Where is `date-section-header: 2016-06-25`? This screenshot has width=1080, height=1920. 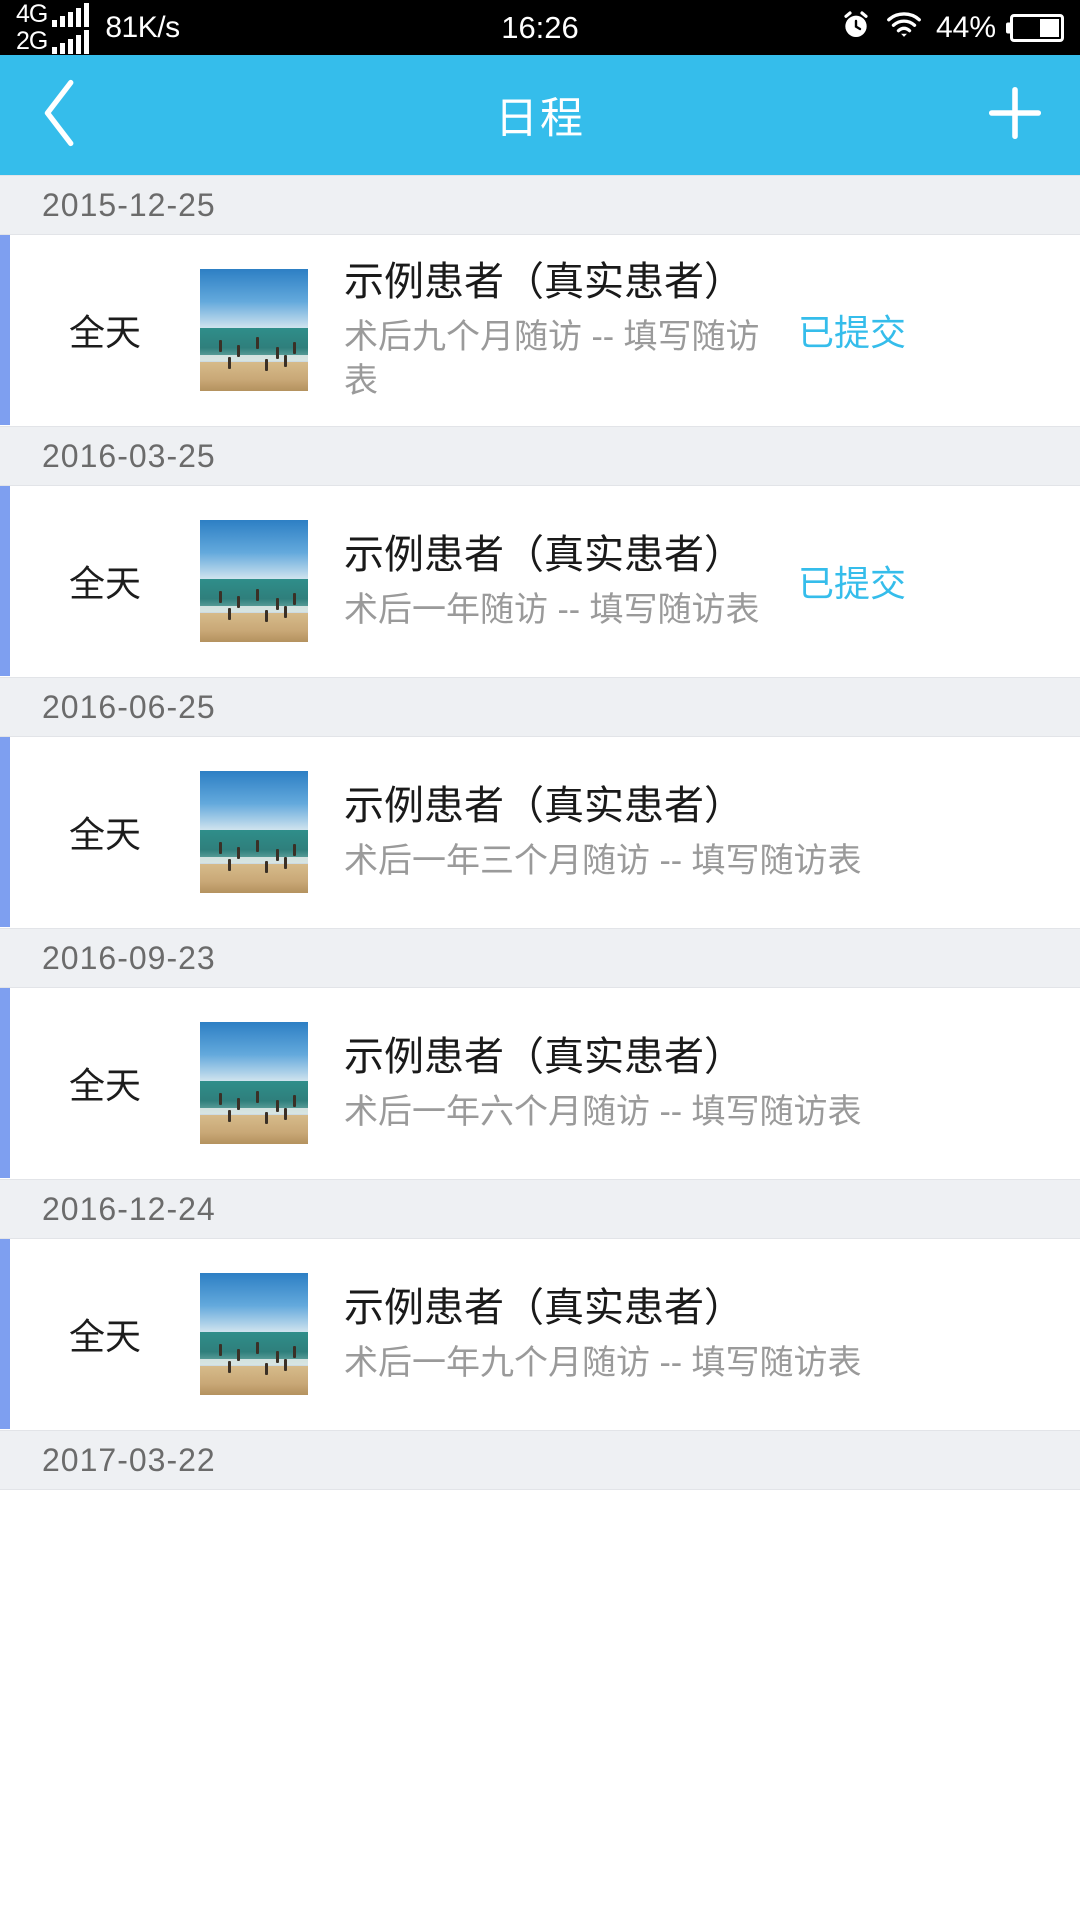 date-section-header: 2016-06-25 is located at coordinates (540, 707).